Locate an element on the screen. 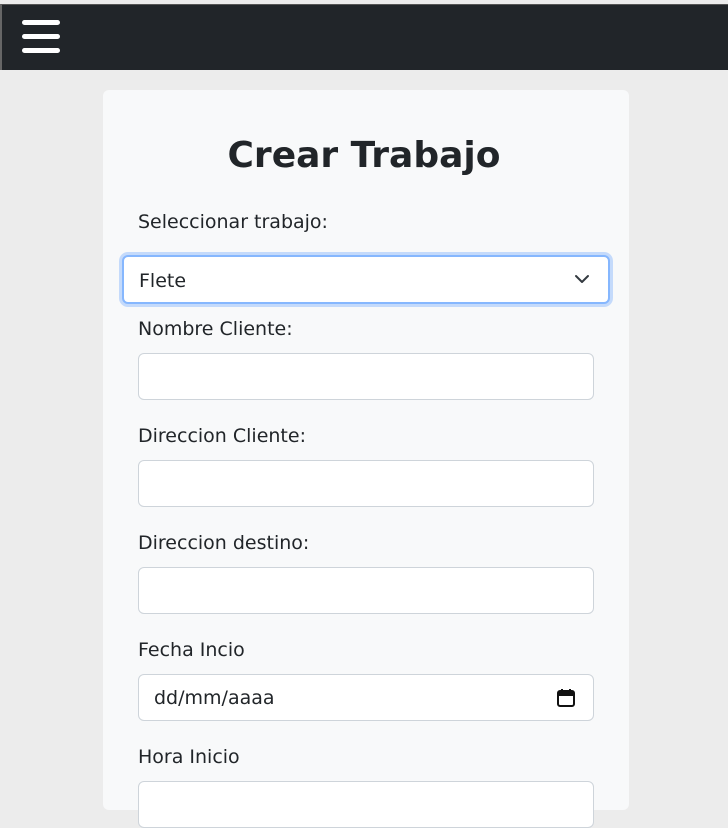 The height and width of the screenshot is (828, 728). chevron-down-icon is located at coordinates (582, 279).